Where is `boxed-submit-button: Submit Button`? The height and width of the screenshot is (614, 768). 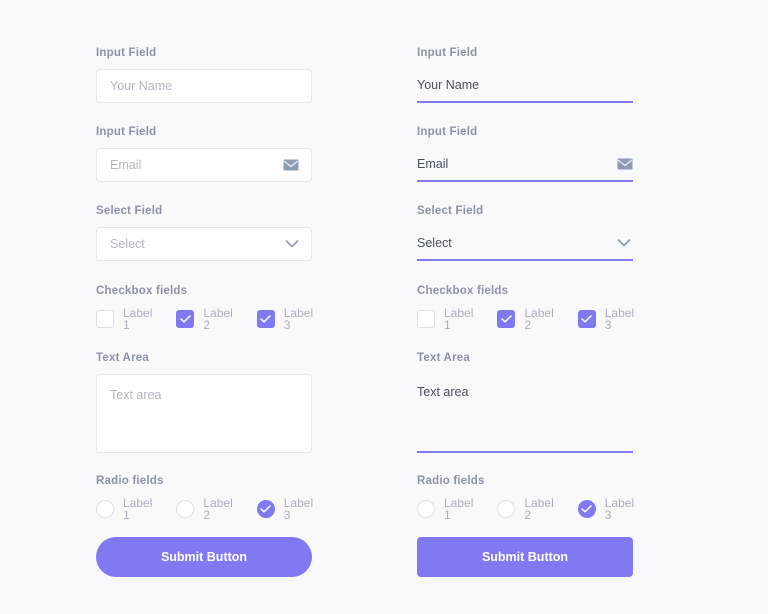
boxed-submit-button: Submit Button is located at coordinates (204, 557).